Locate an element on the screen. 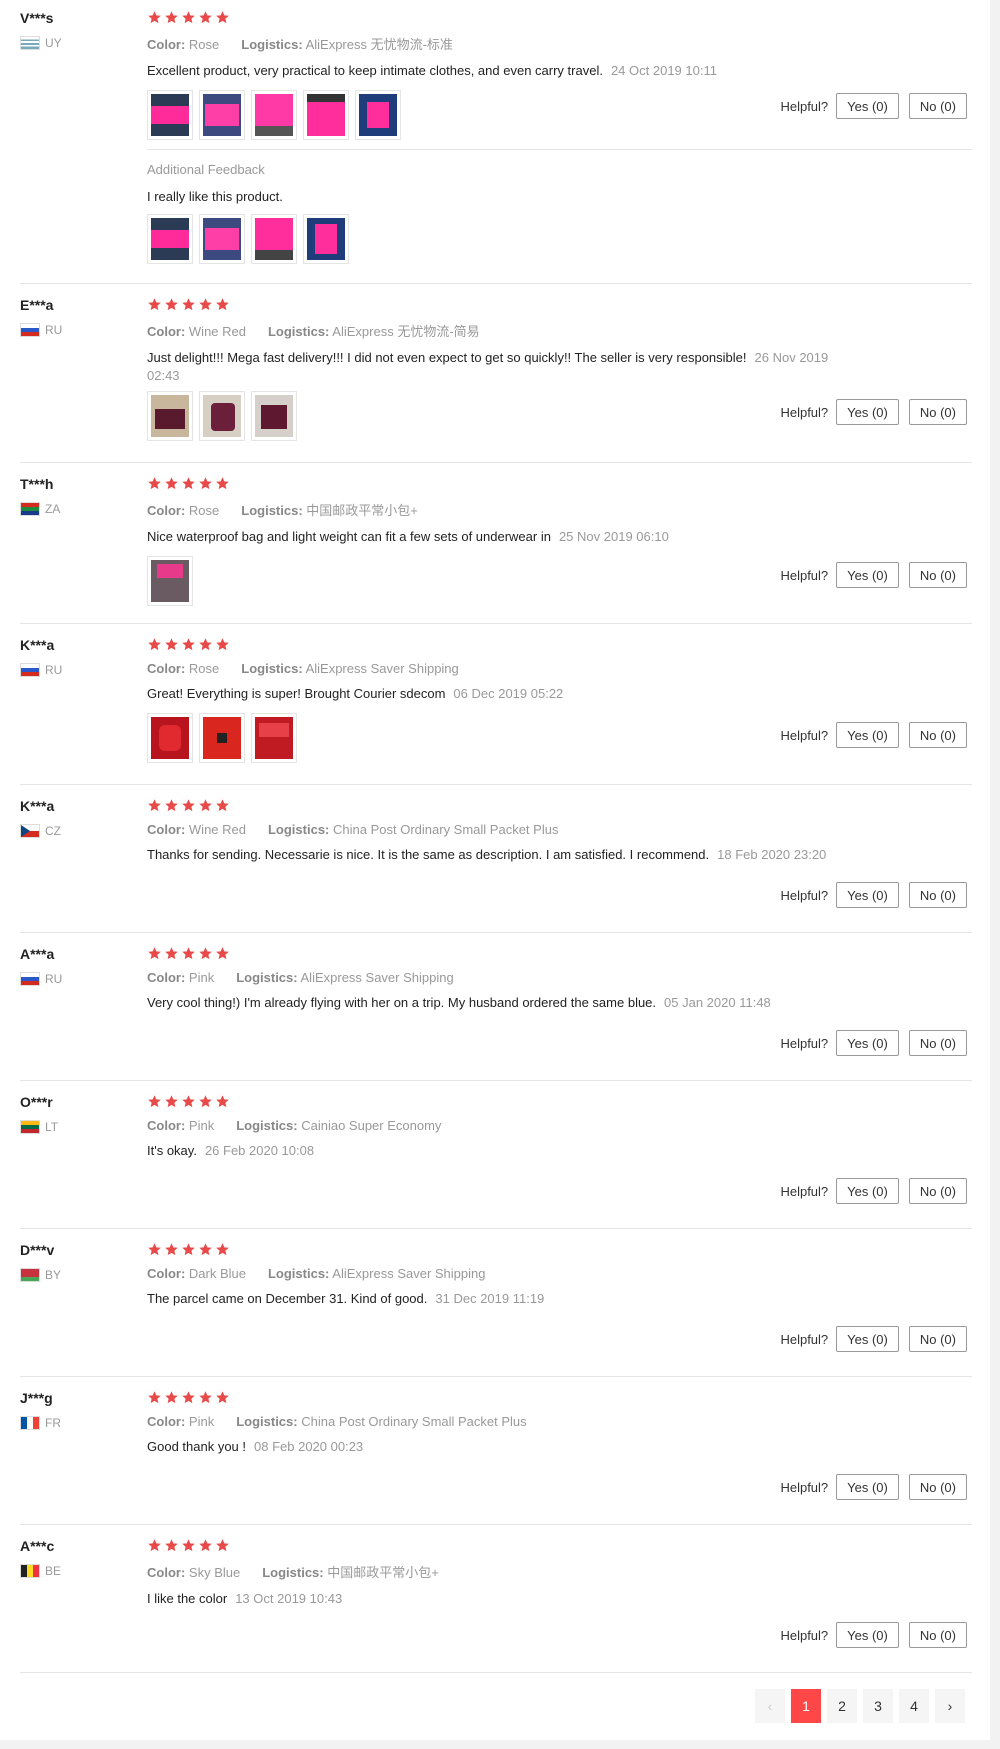 Image resolution: width=1000 pixels, height=1749 pixels. page-1-button: 1 is located at coordinates (806, 1706).